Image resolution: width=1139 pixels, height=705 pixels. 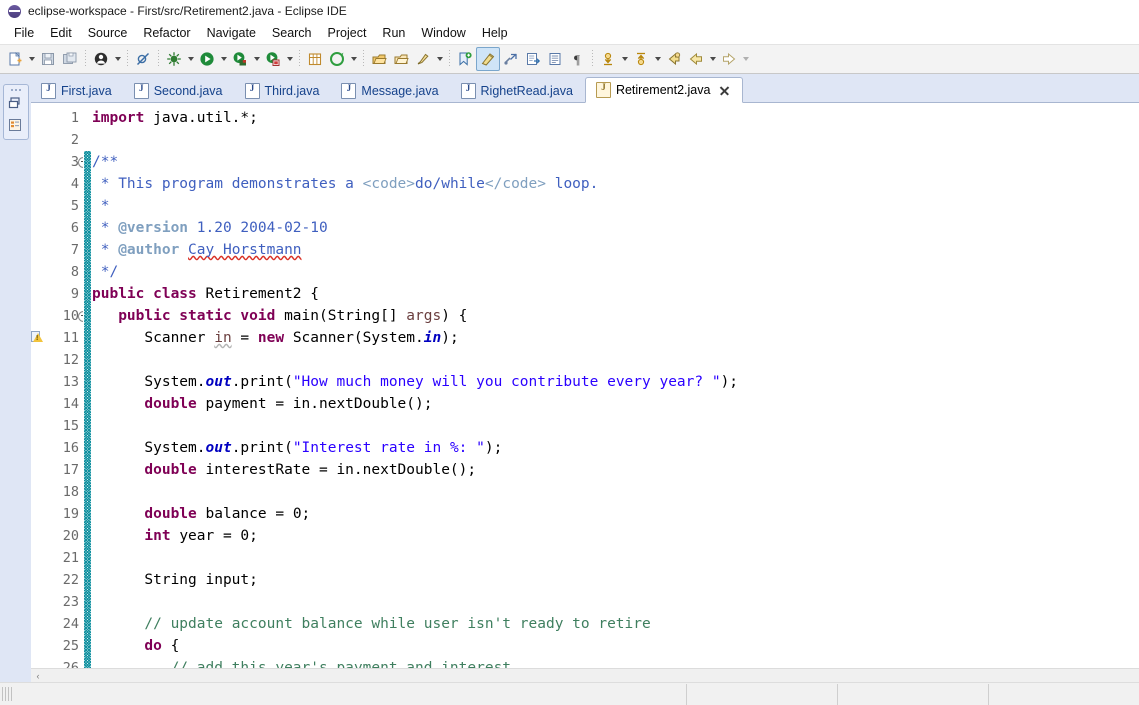 I want to click on code-line: * @author Cay Horstmann, so click(x=197, y=250).